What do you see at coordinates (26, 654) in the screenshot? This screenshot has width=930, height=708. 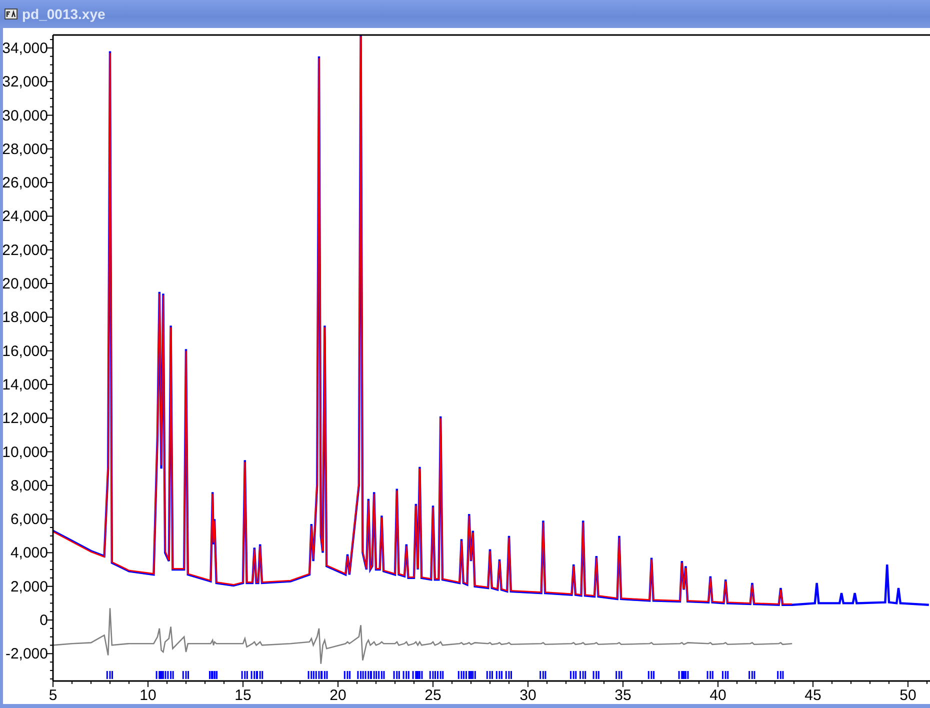 I see `tick-label: -2,000` at bounding box center [26, 654].